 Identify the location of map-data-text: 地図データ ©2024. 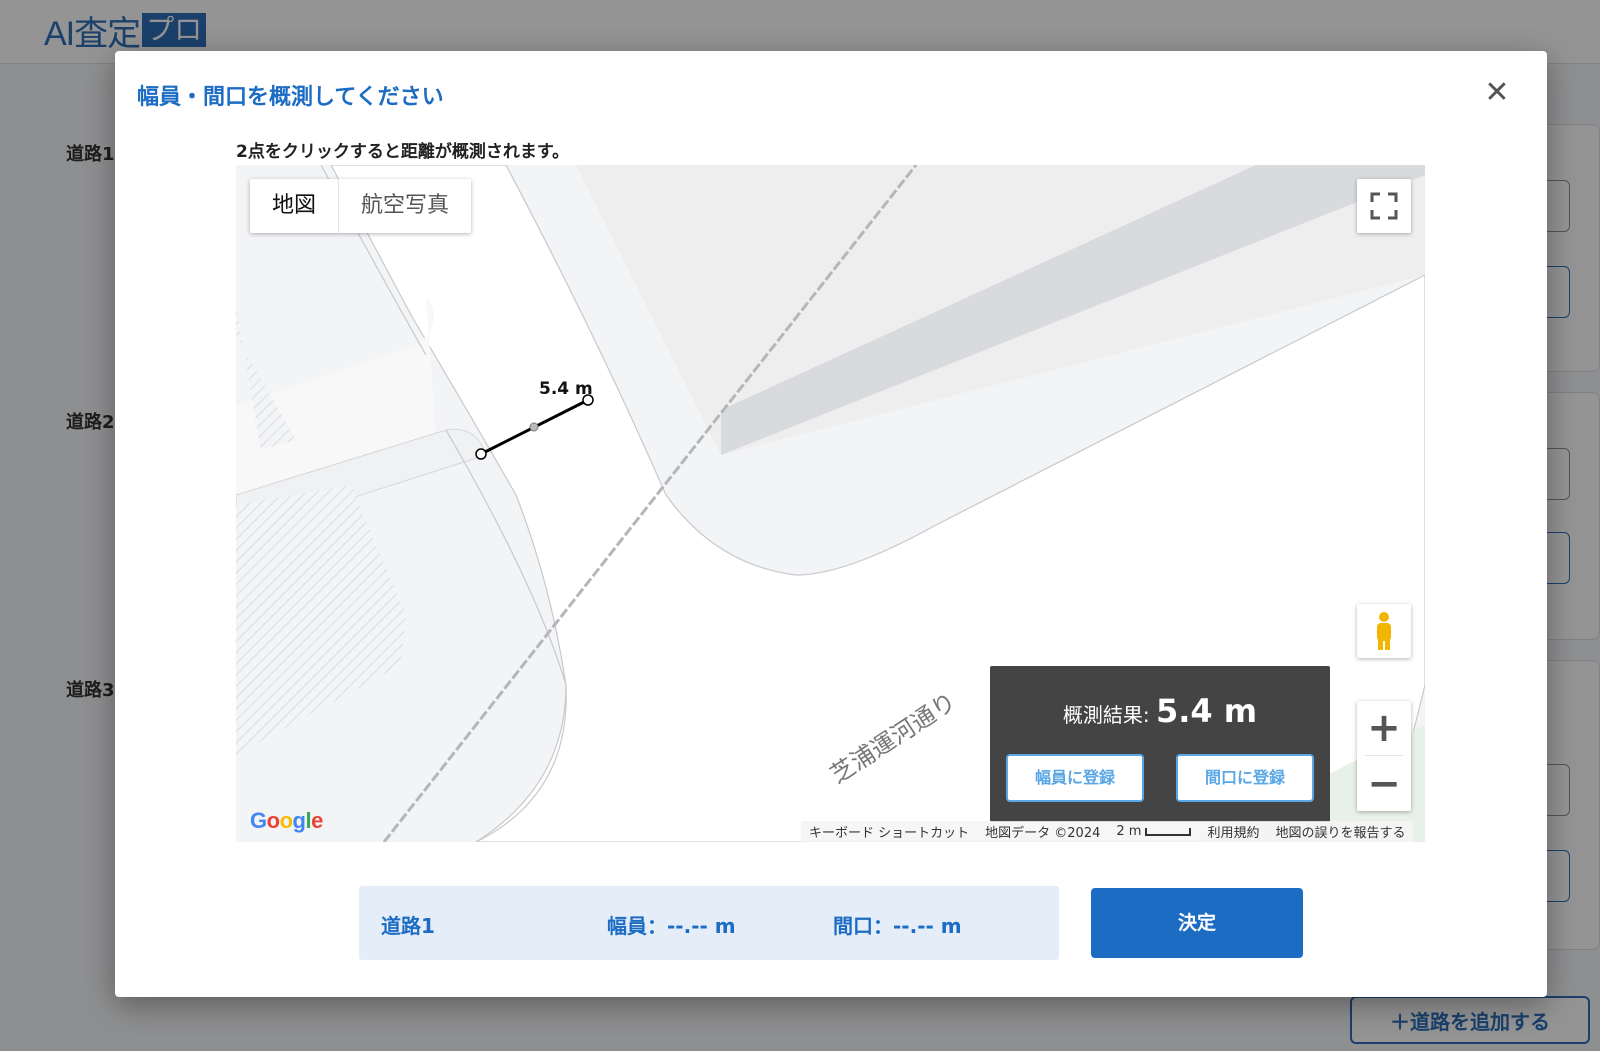
(1043, 833).